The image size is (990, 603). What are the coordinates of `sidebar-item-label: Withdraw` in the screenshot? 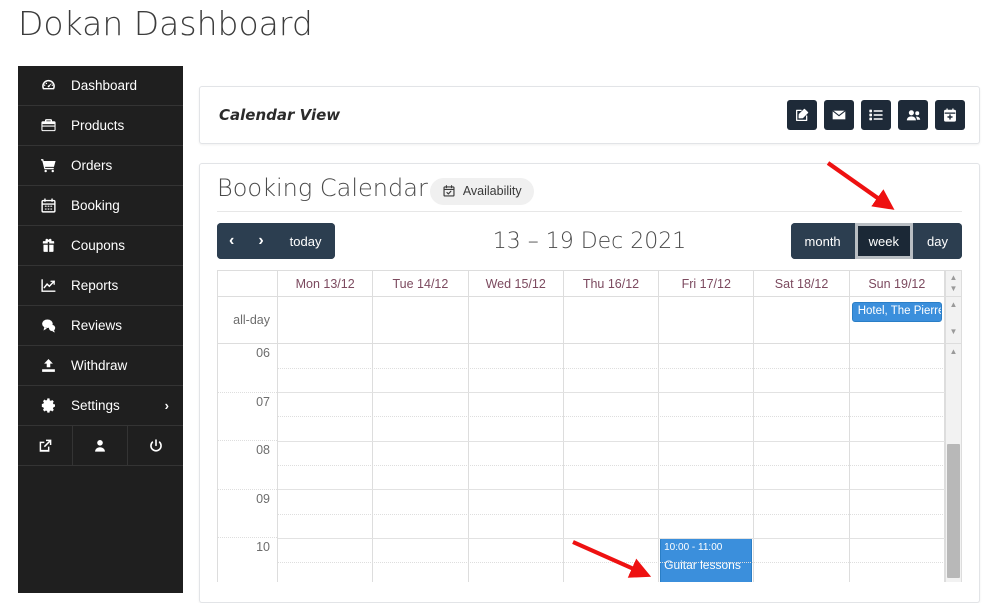 It's located at (99, 365).